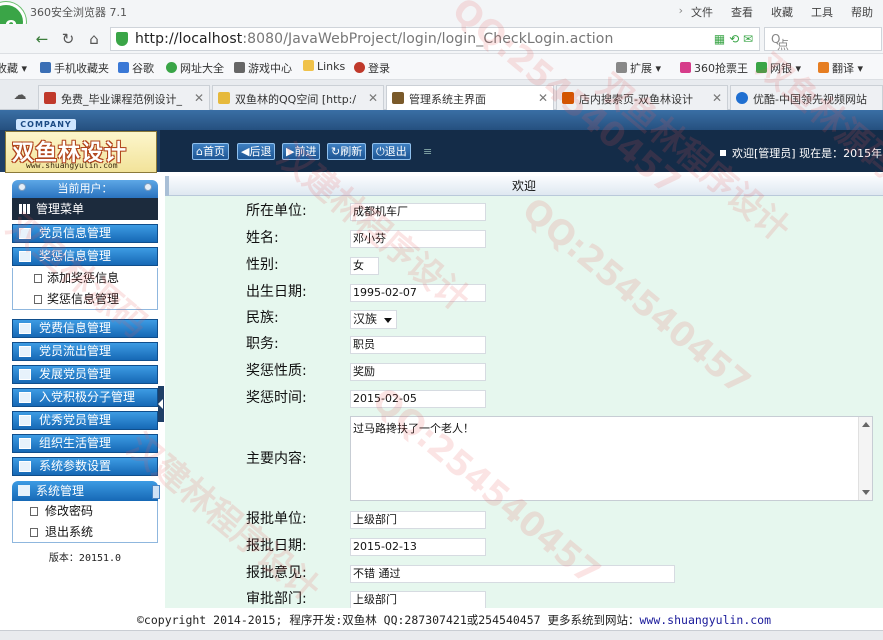 This screenshot has height=640, width=883. Describe the element at coordinates (324, 66) in the screenshot. I see `bookmark-links: Links` at that location.